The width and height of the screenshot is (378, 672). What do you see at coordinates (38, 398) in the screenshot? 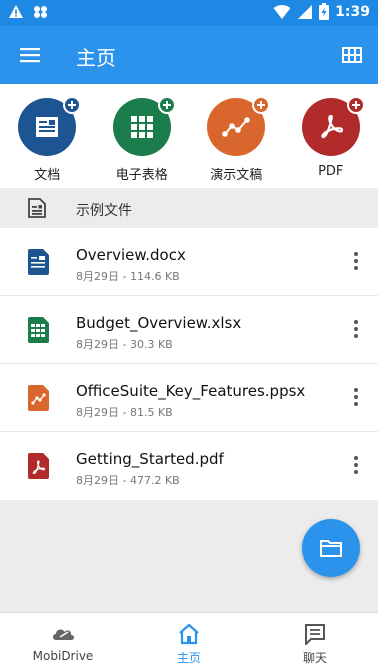
I see `powerpoint-file-icon` at bounding box center [38, 398].